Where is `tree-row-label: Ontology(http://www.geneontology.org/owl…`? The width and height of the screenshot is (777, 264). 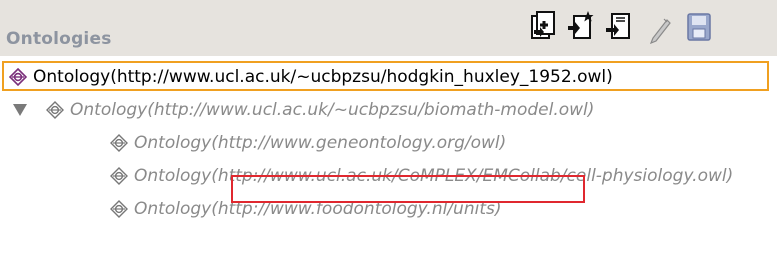
tree-row-label: Ontology(http://www.geneontology.org/owl… is located at coordinates (320, 143).